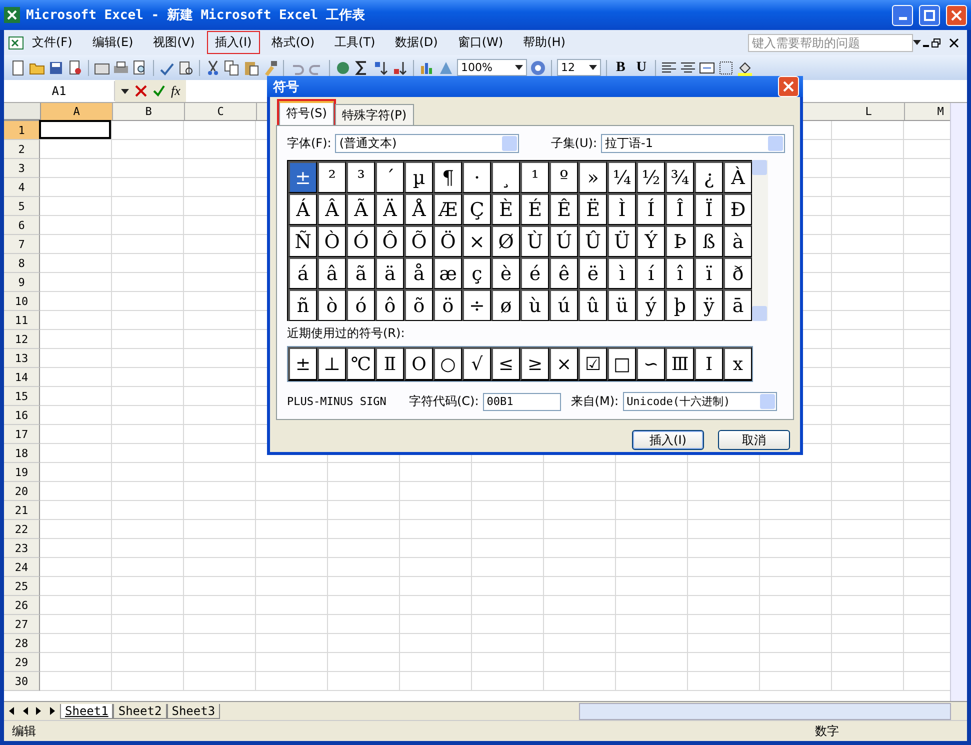 Image resolution: width=971 pixels, height=745 pixels. I want to click on recent-symbol: ○, so click(447, 364).